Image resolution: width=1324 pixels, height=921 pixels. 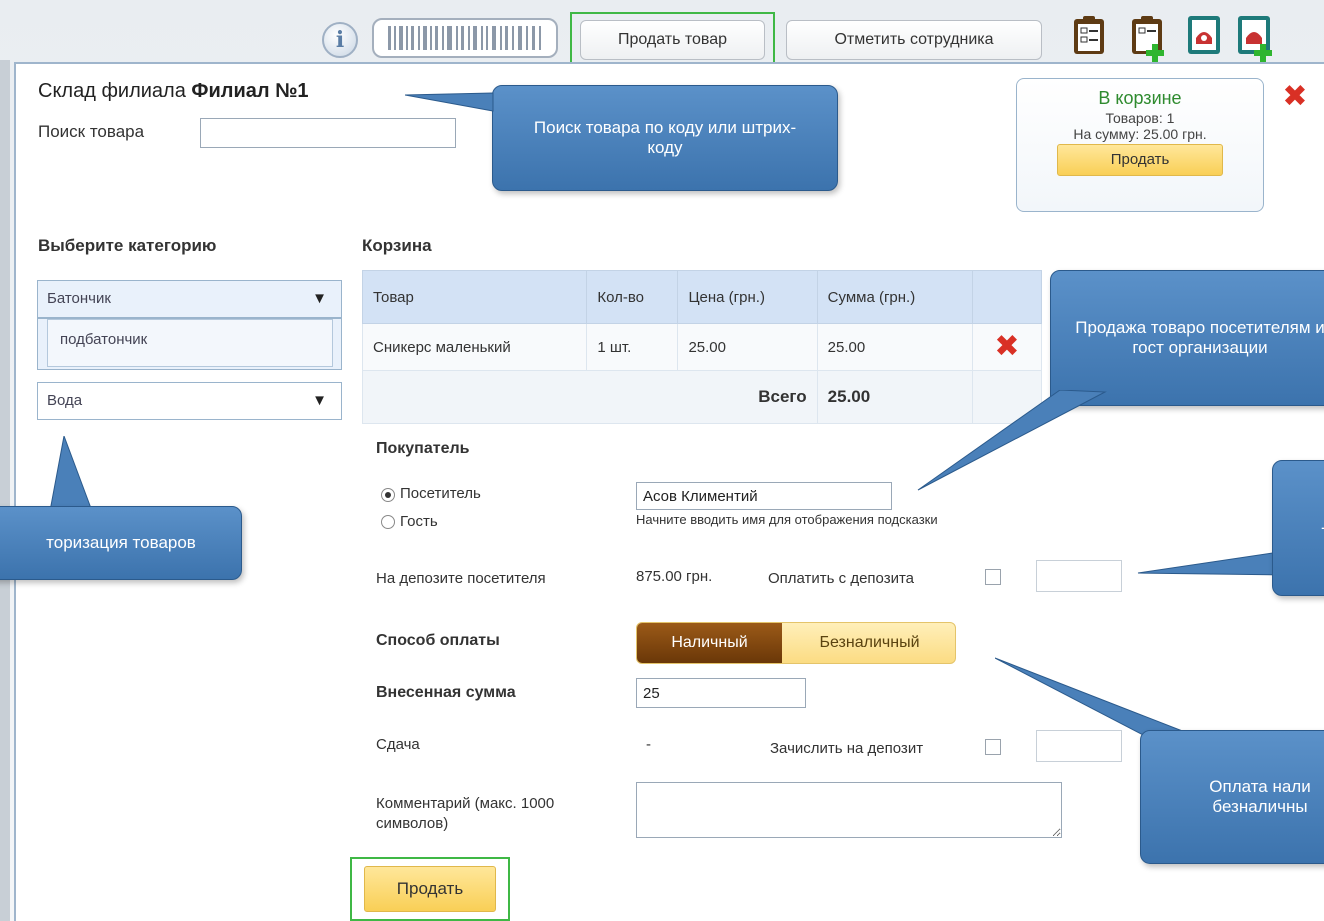 I want to click on callout-payment-pointer, so click(x=1090, y=697).